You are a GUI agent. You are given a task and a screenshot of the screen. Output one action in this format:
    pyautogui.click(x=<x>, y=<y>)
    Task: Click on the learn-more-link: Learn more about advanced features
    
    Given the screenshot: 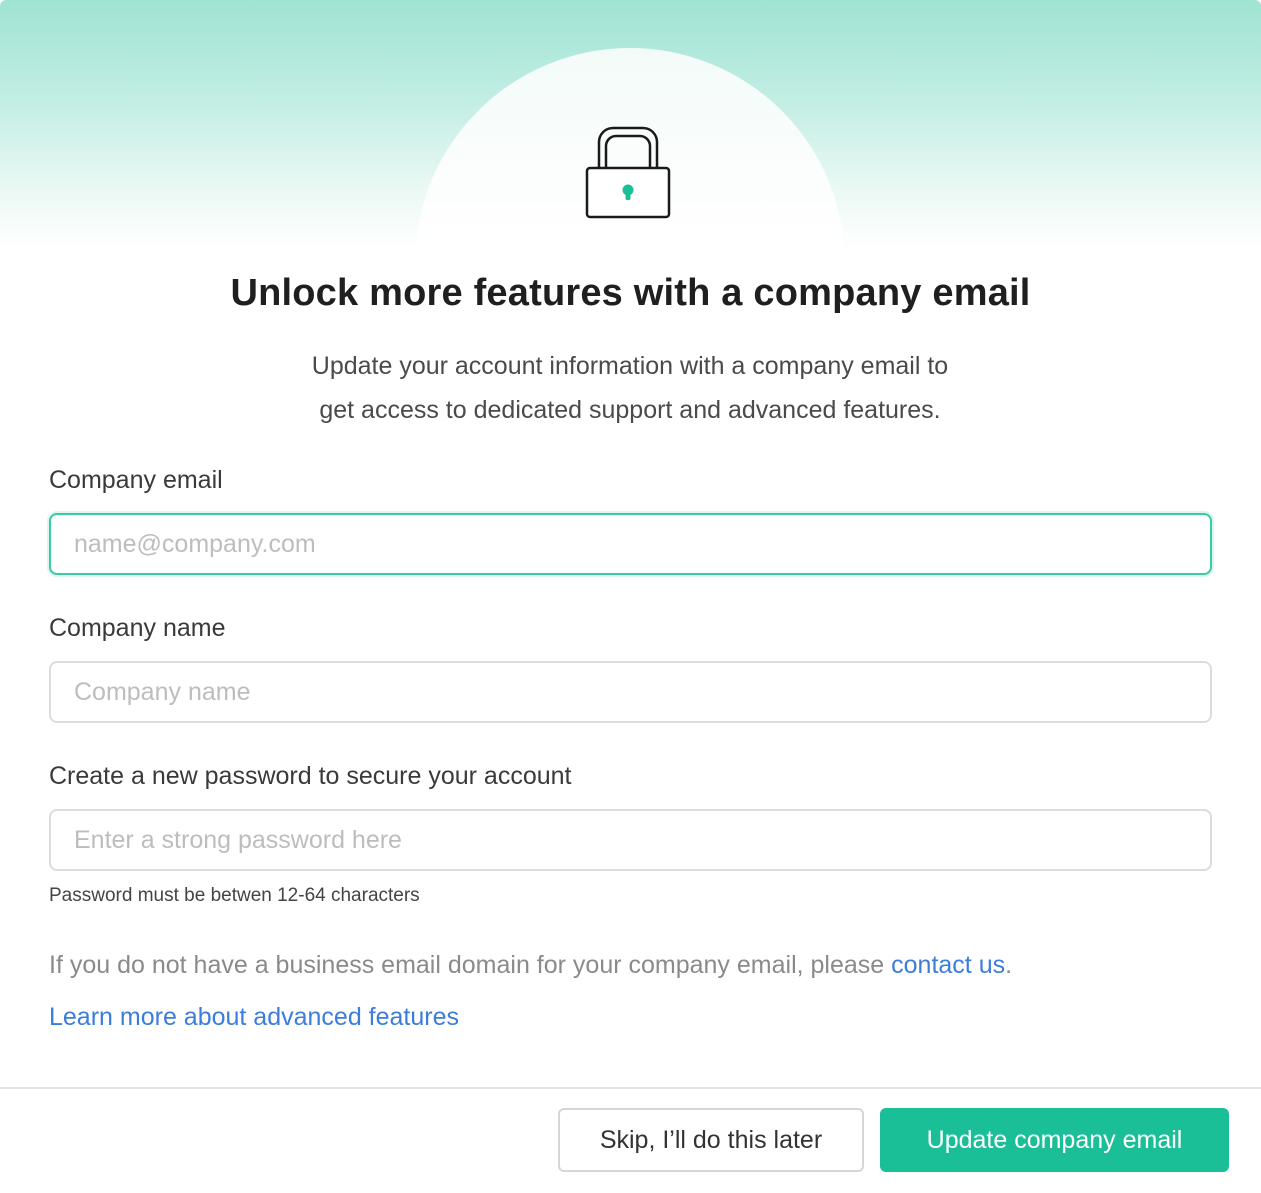 What is the action you would take?
    pyautogui.click(x=254, y=1017)
    